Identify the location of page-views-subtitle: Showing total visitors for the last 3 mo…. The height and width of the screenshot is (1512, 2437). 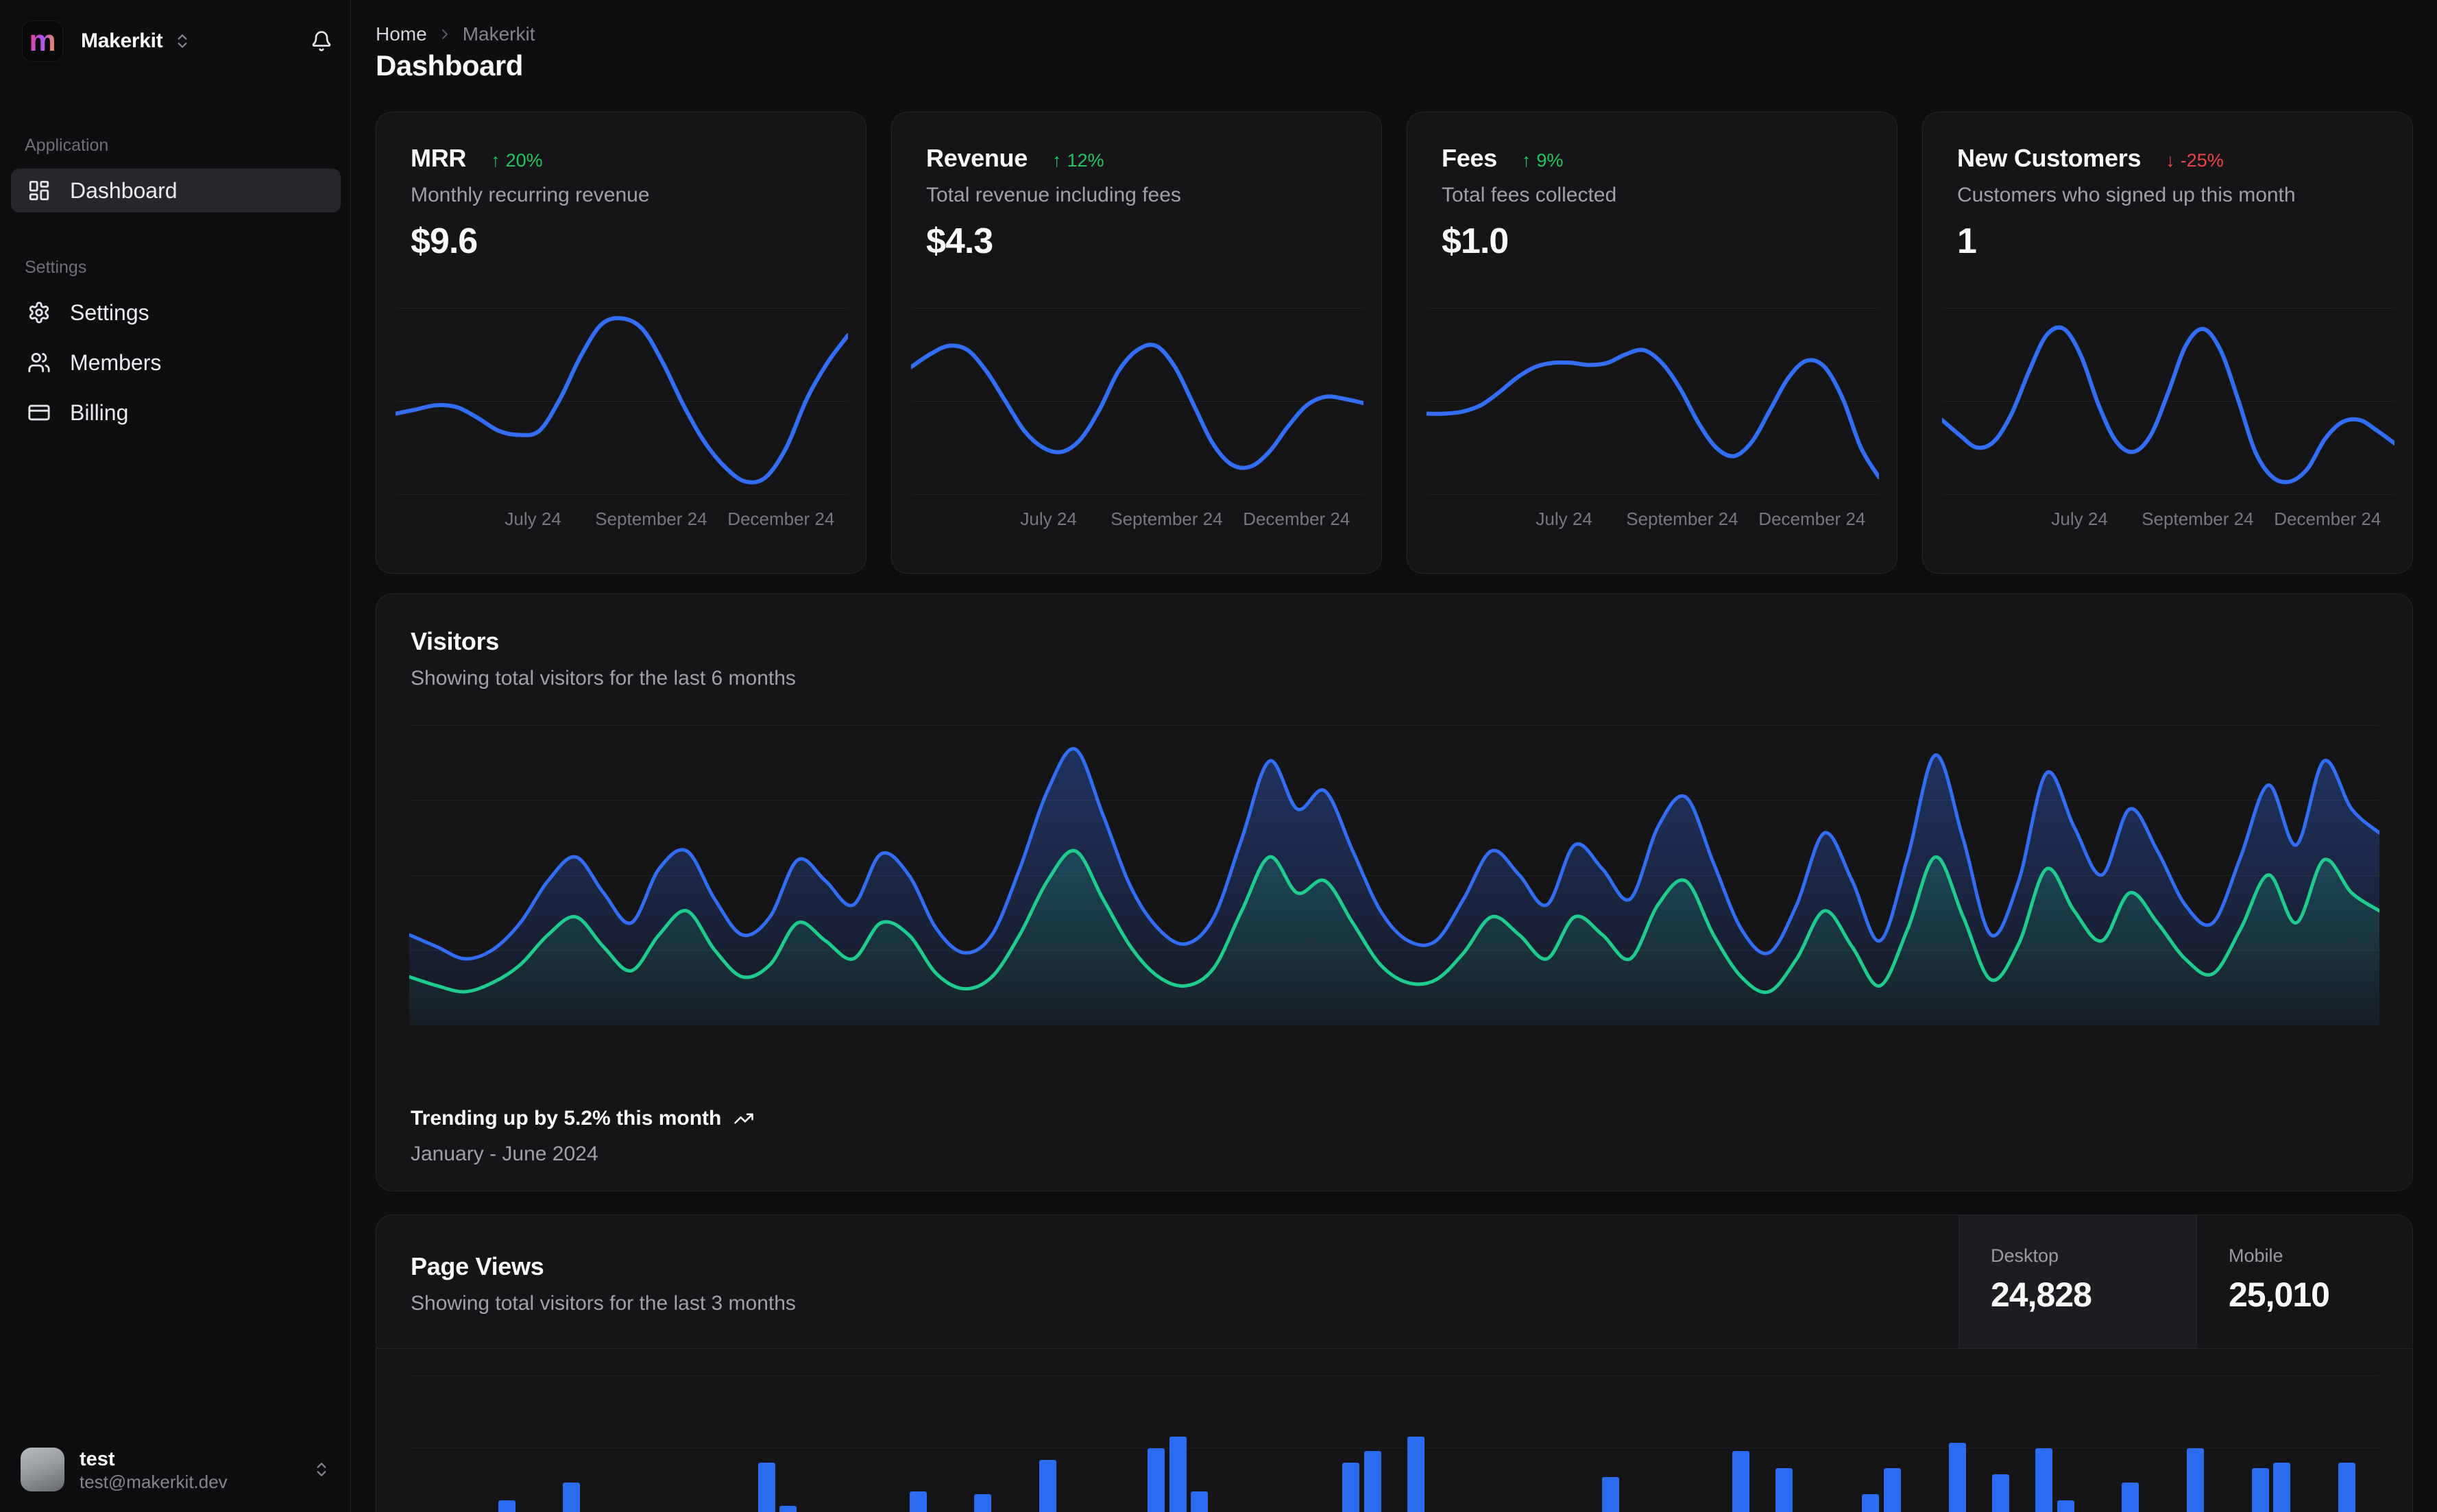
(603, 1304).